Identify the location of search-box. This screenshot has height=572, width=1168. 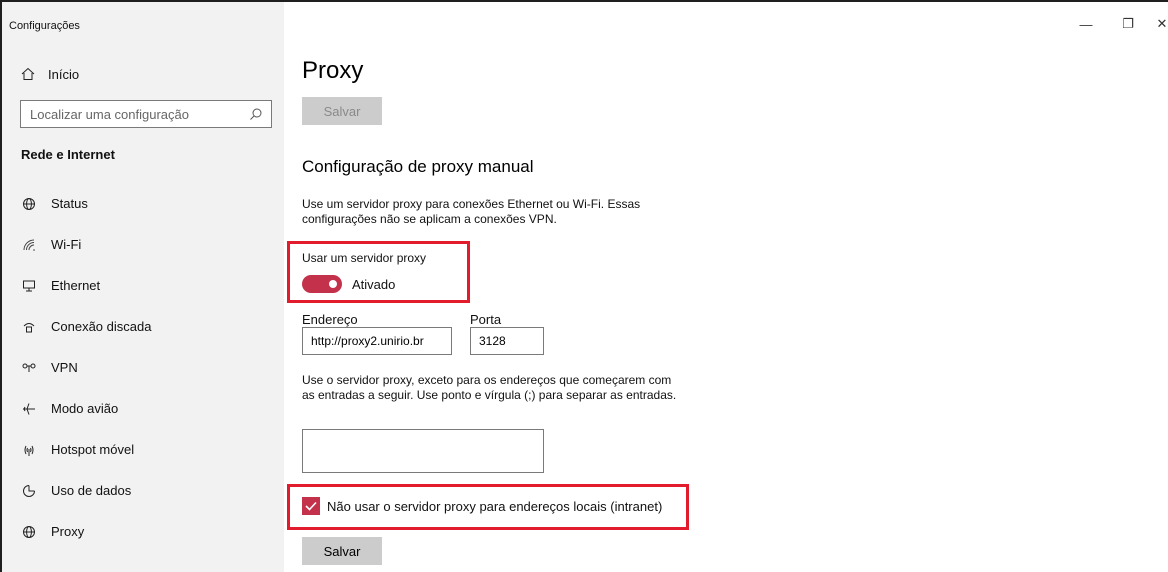
(146, 114).